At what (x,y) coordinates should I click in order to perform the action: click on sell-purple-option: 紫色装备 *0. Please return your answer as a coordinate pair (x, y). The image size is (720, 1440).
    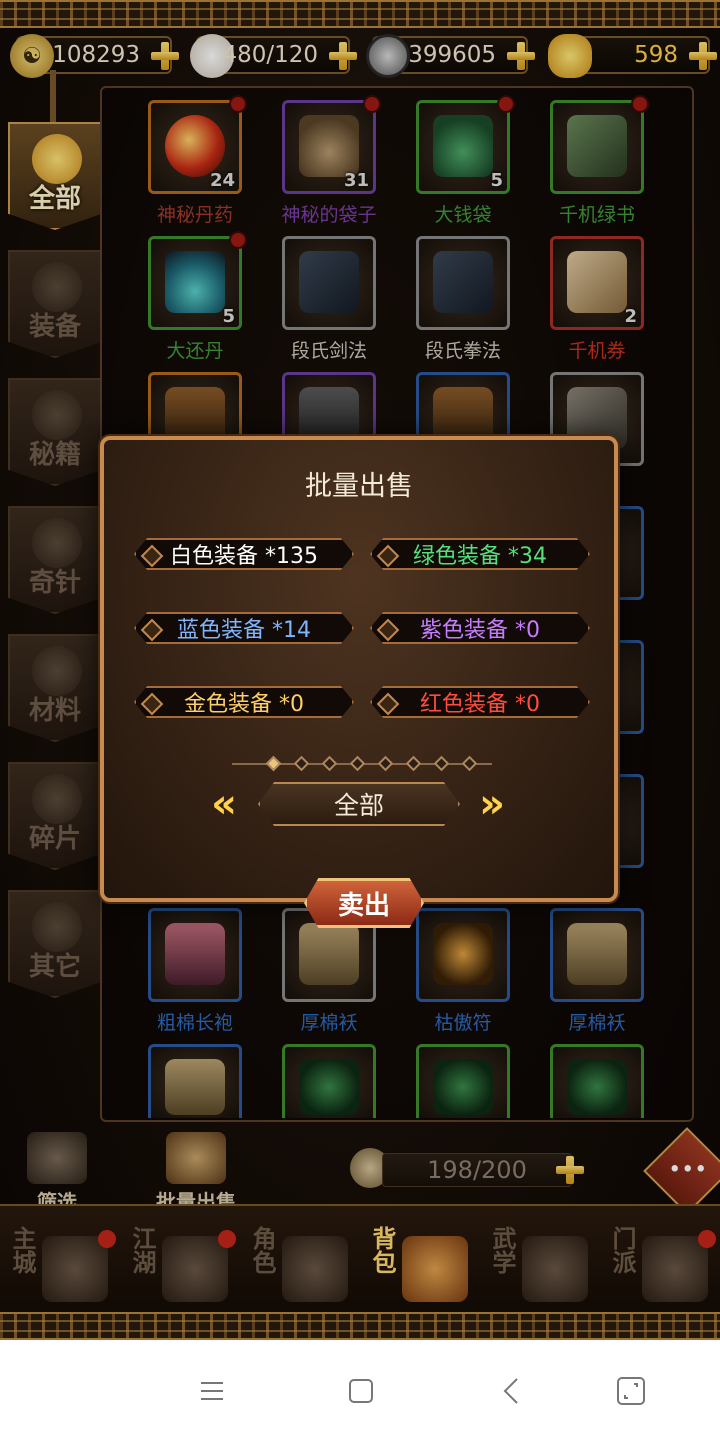
    Looking at the image, I should click on (480, 628).